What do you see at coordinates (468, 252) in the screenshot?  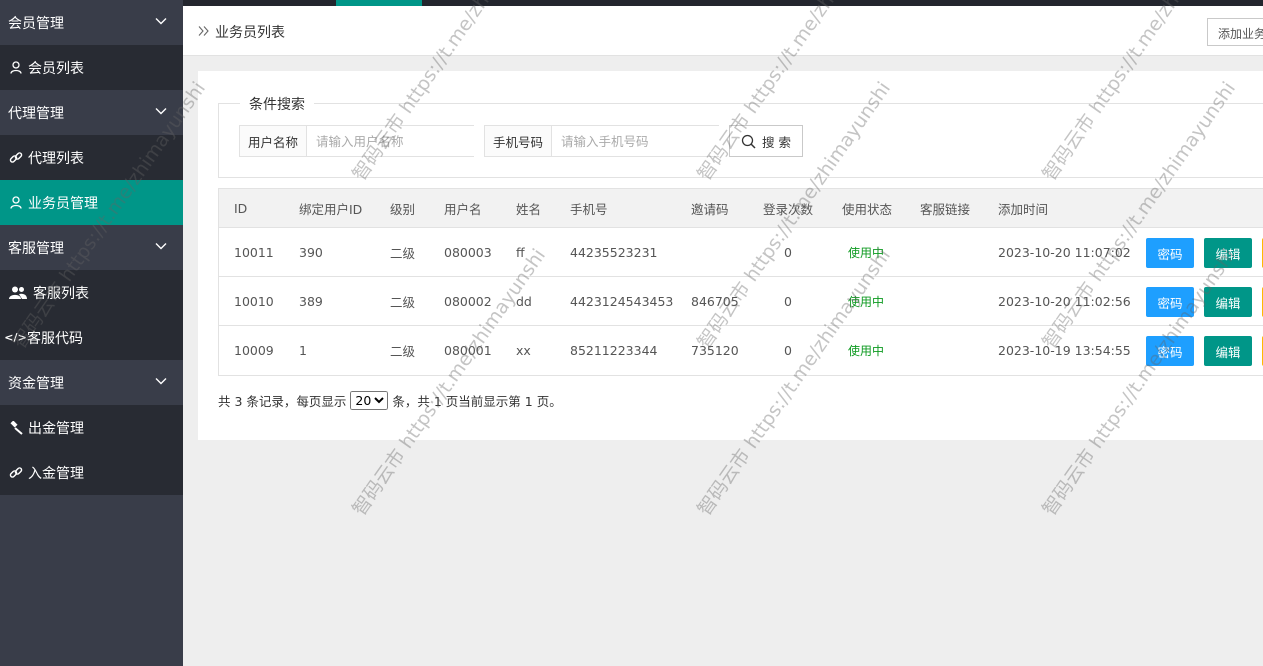 I see `cell-username: 080003` at bounding box center [468, 252].